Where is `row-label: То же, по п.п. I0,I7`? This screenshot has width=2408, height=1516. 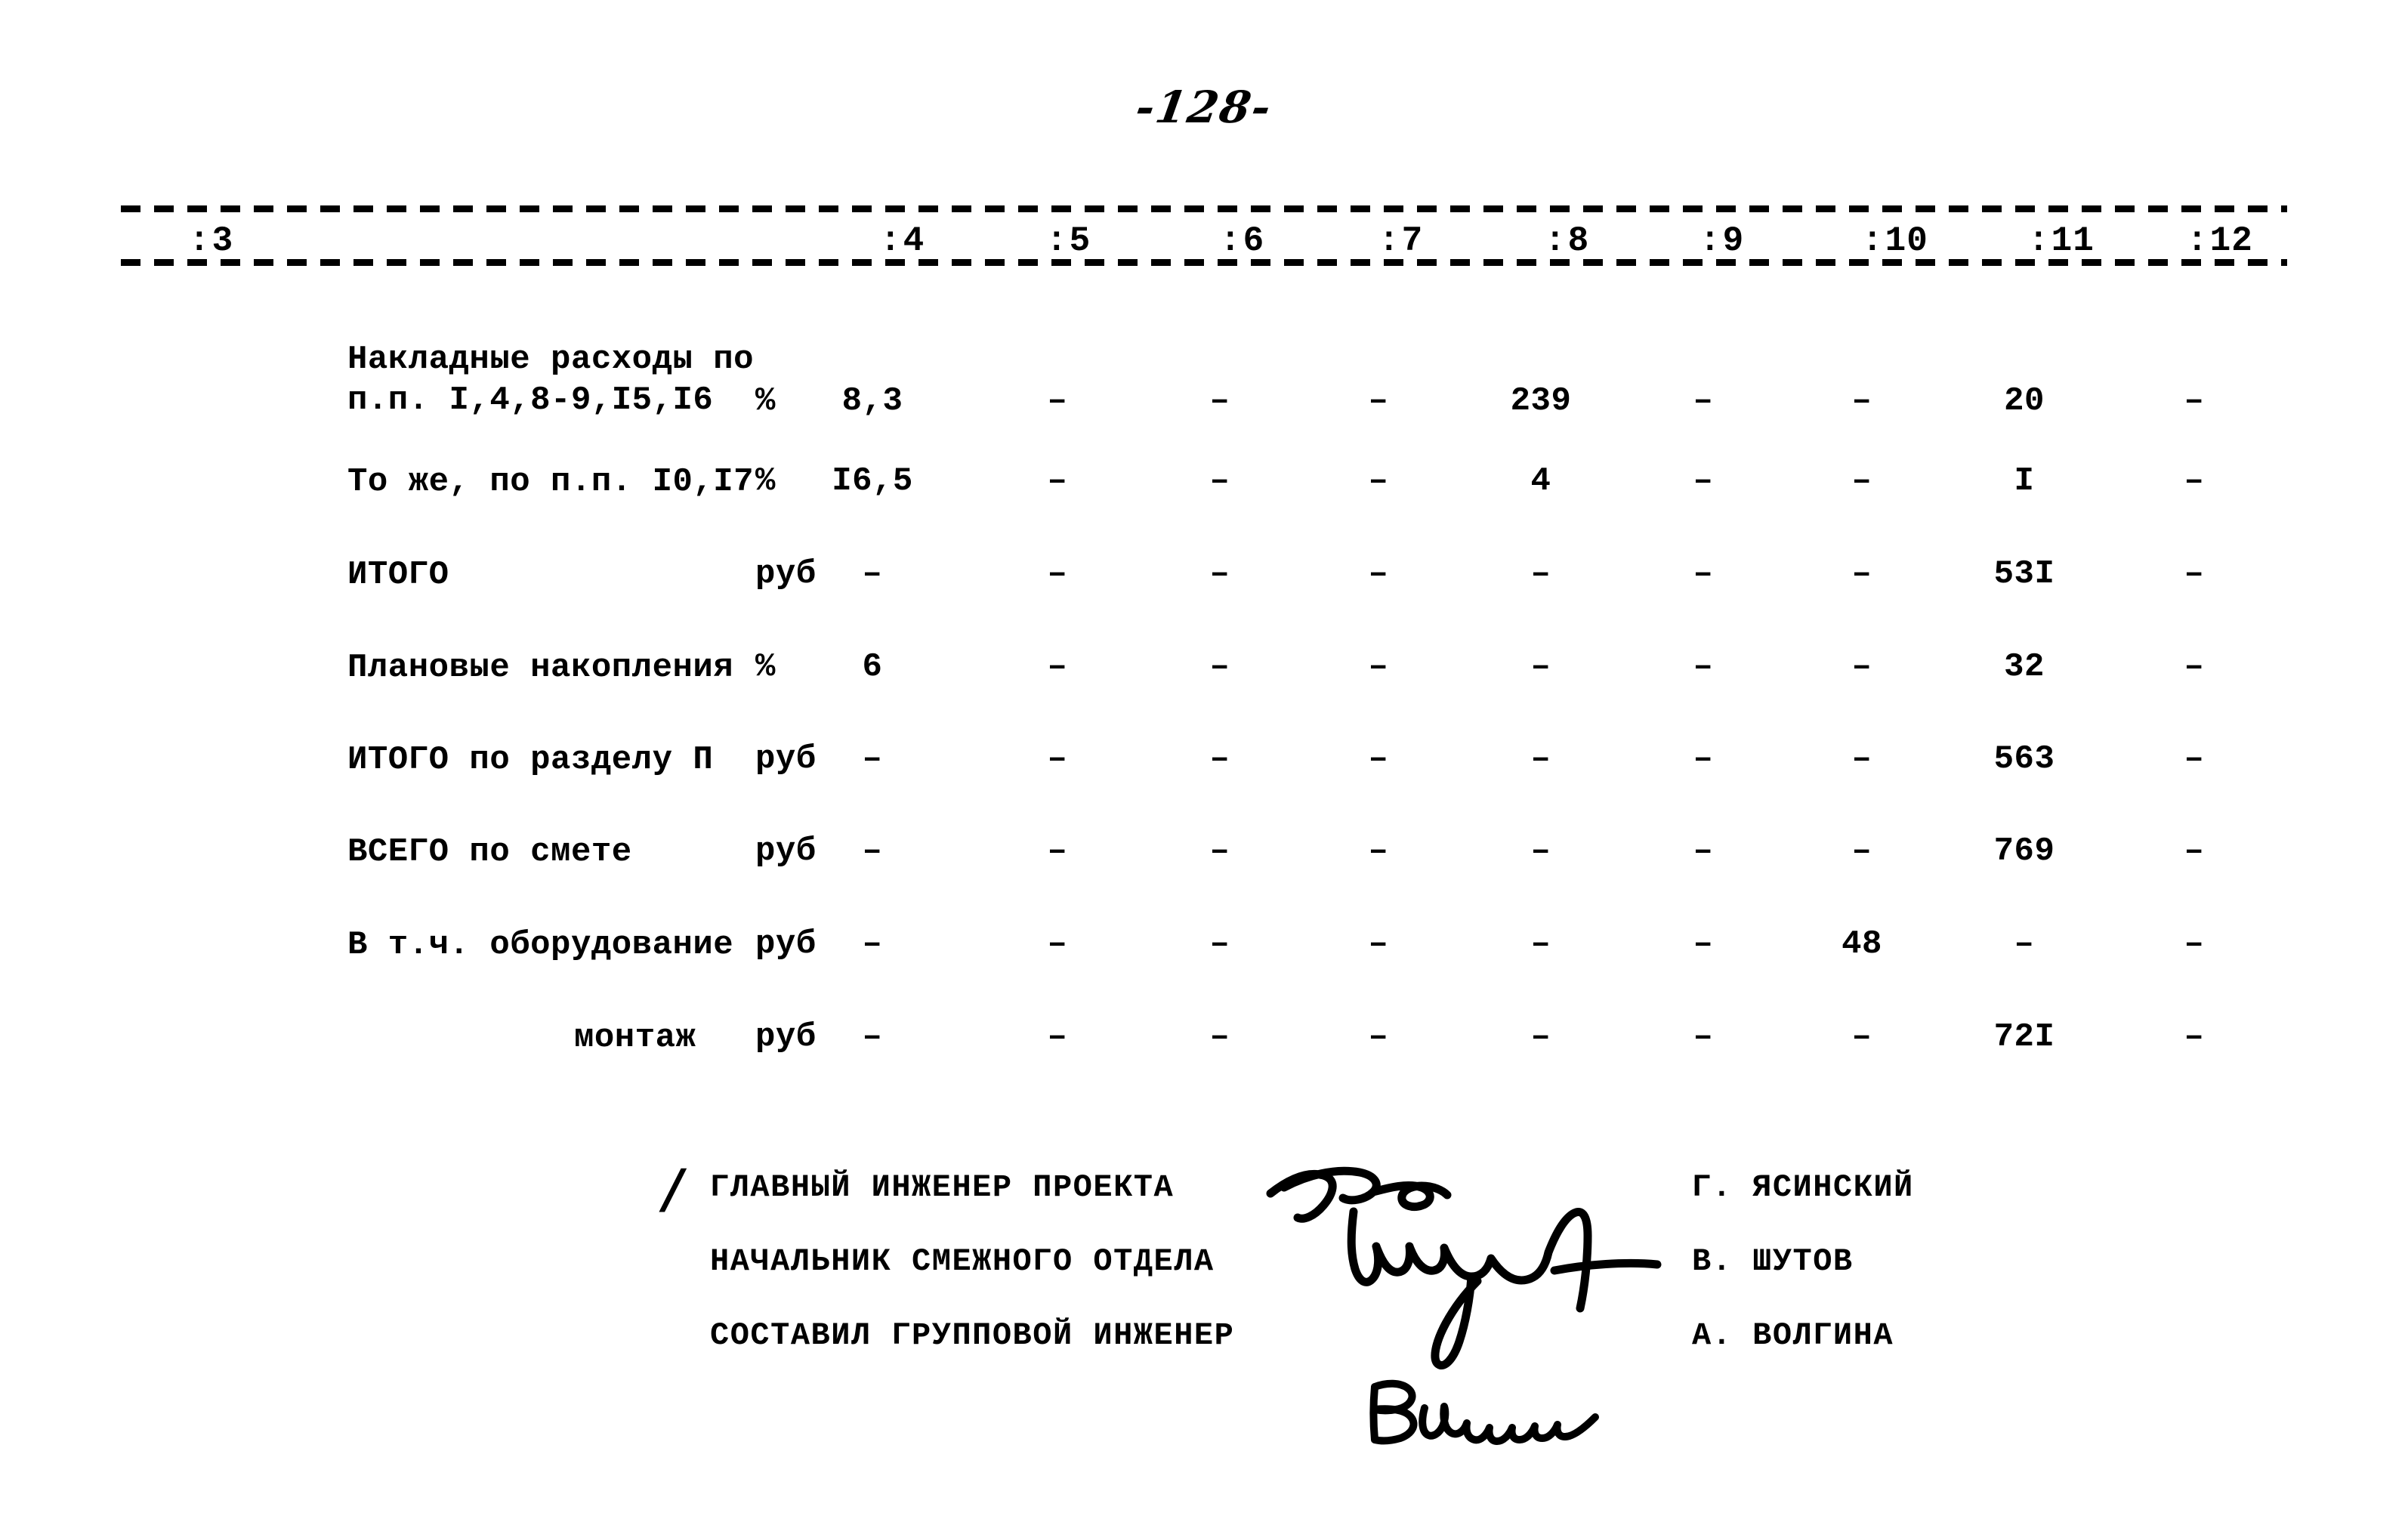 row-label: То же, по п.п. I0,I7 is located at coordinates (551, 482).